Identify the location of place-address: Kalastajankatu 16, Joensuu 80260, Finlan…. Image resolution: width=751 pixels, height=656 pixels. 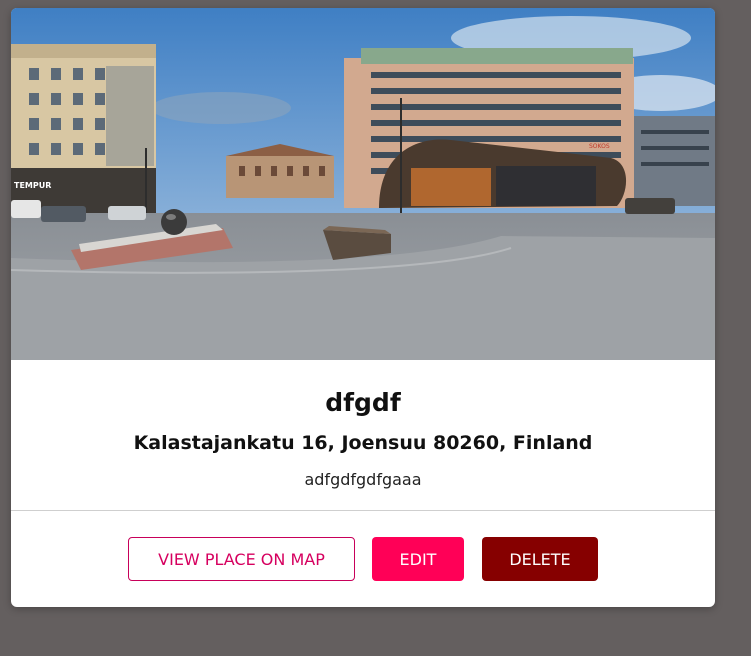
(363, 443).